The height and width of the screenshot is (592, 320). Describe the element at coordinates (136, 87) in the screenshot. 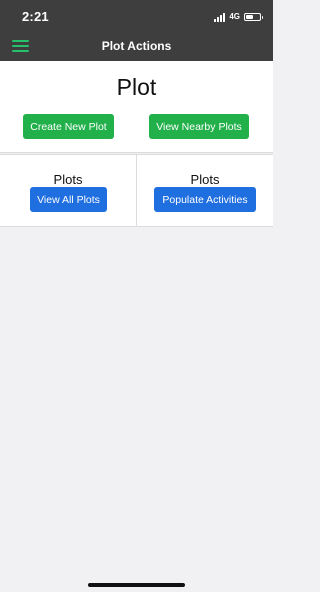

I see `plot-heading: Plot` at that location.